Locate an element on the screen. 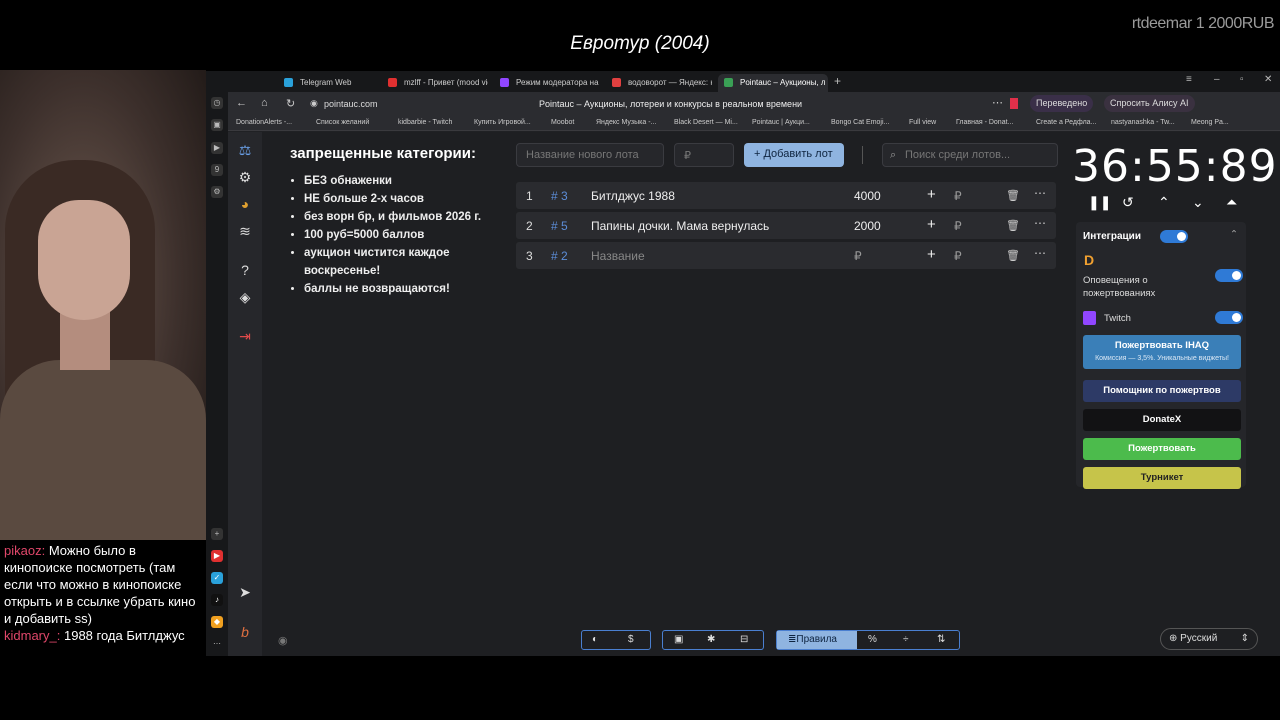 This screenshot has height=720, width=1280. more-icon: ⋯ is located at coordinates (997, 102).